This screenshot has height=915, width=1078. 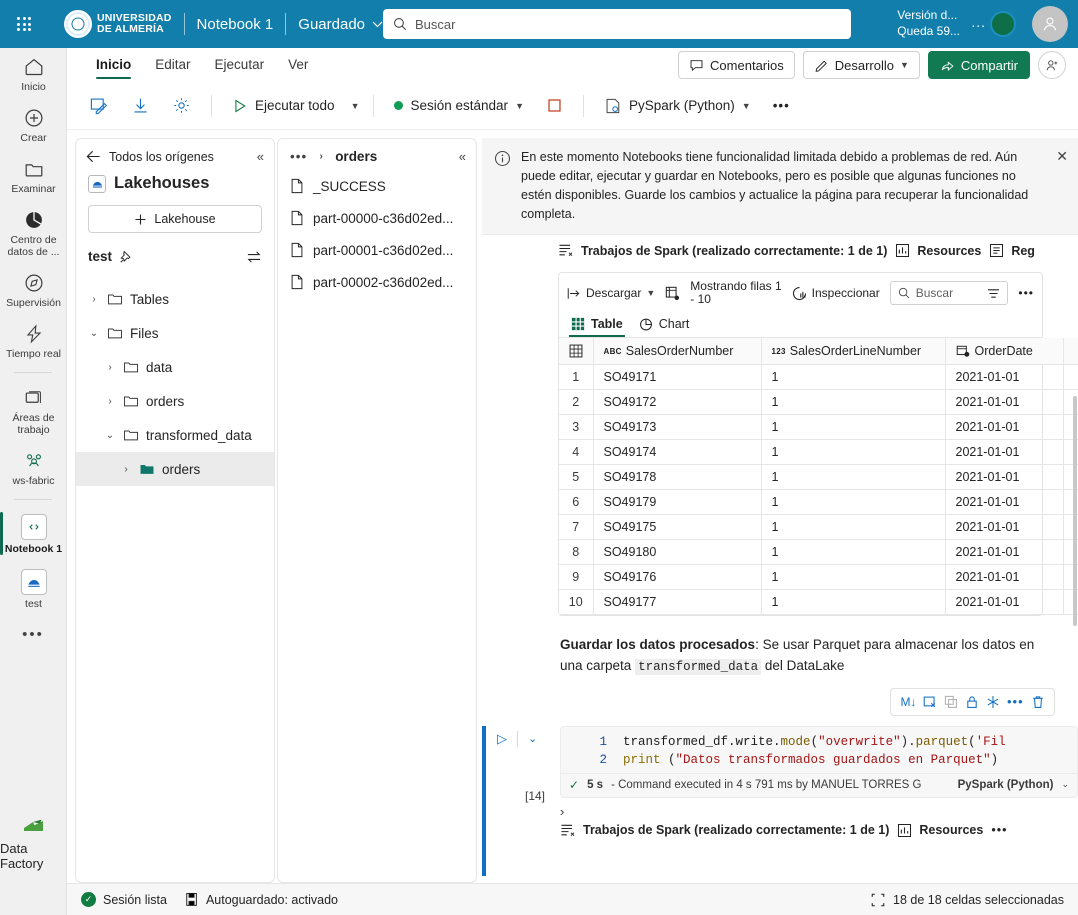 I want to click on sidebar-item-test: test, so click(x=33, y=588).